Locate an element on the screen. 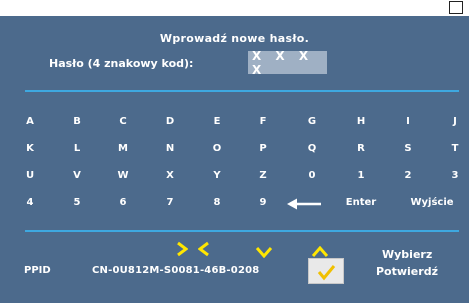  key-p: P is located at coordinates (262, 148).